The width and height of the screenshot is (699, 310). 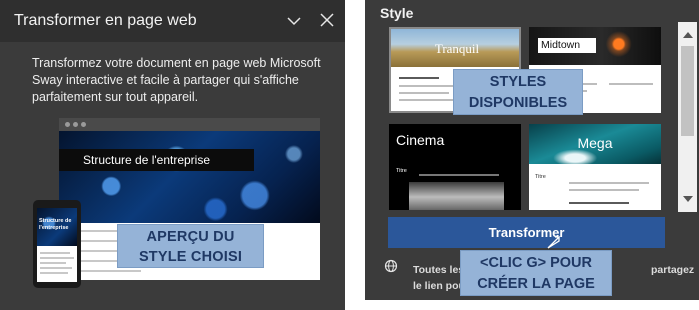 I want to click on phone-preview-heading: Structure de l'entreprise, so click(x=55, y=224).